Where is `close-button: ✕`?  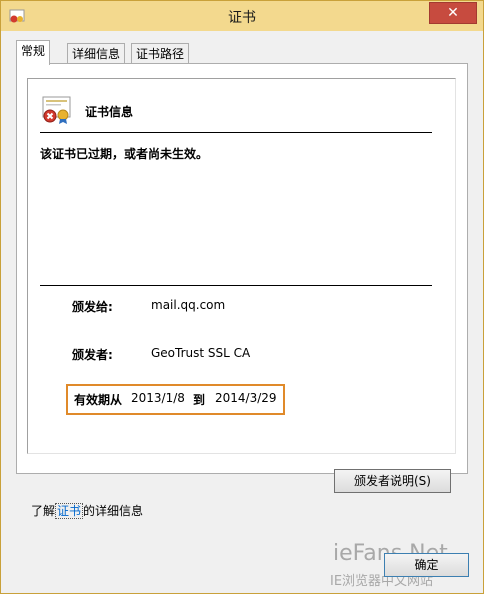 close-button: ✕ is located at coordinates (453, 13).